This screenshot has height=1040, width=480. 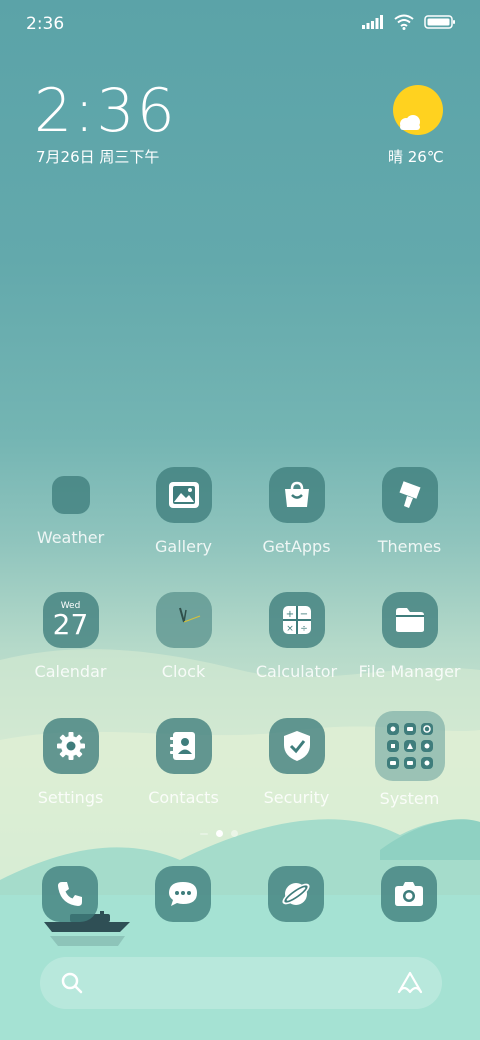 I want to click on calendar-icon: Wed 27, so click(x=70, y=620).